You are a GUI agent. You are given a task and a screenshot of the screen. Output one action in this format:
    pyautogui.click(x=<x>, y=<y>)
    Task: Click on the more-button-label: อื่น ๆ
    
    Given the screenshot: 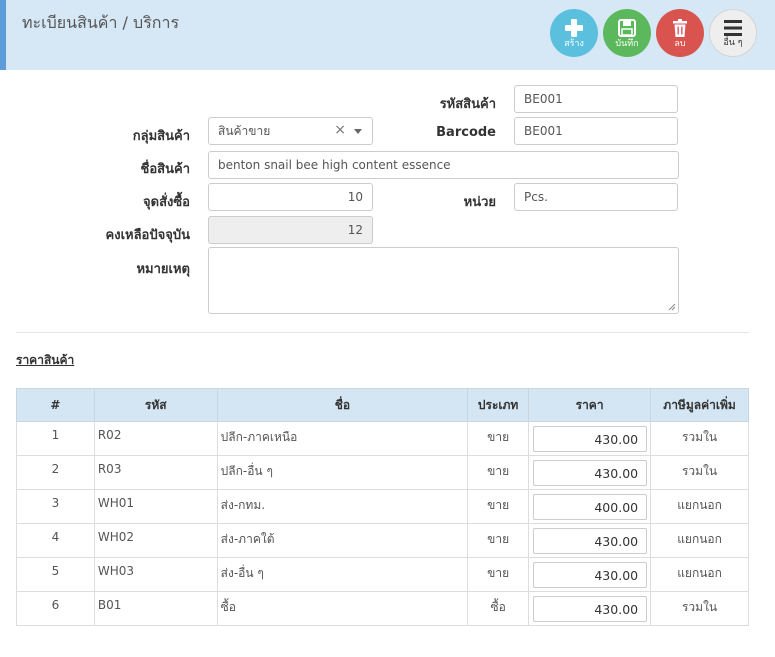 What is the action you would take?
    pyautogui.click(x=733, y=42)
    